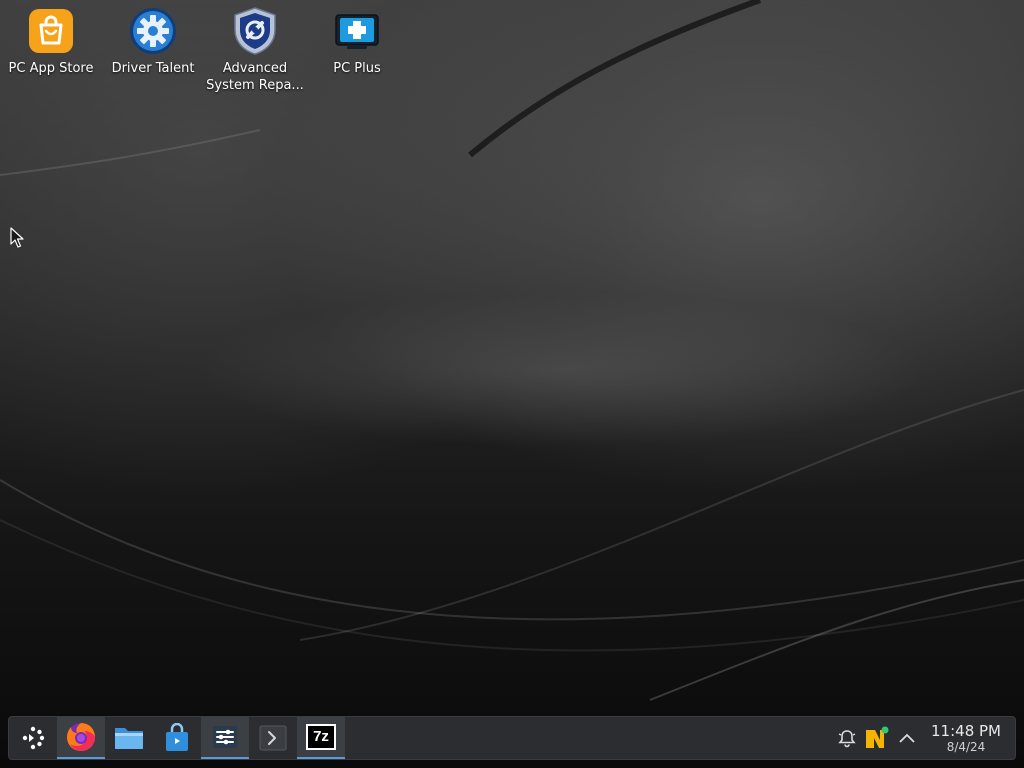  Describe the element at coordinates (512, 738) in the screenshot. I see `taskbar: 7z 11:48 PM 8/4/24` at that location.